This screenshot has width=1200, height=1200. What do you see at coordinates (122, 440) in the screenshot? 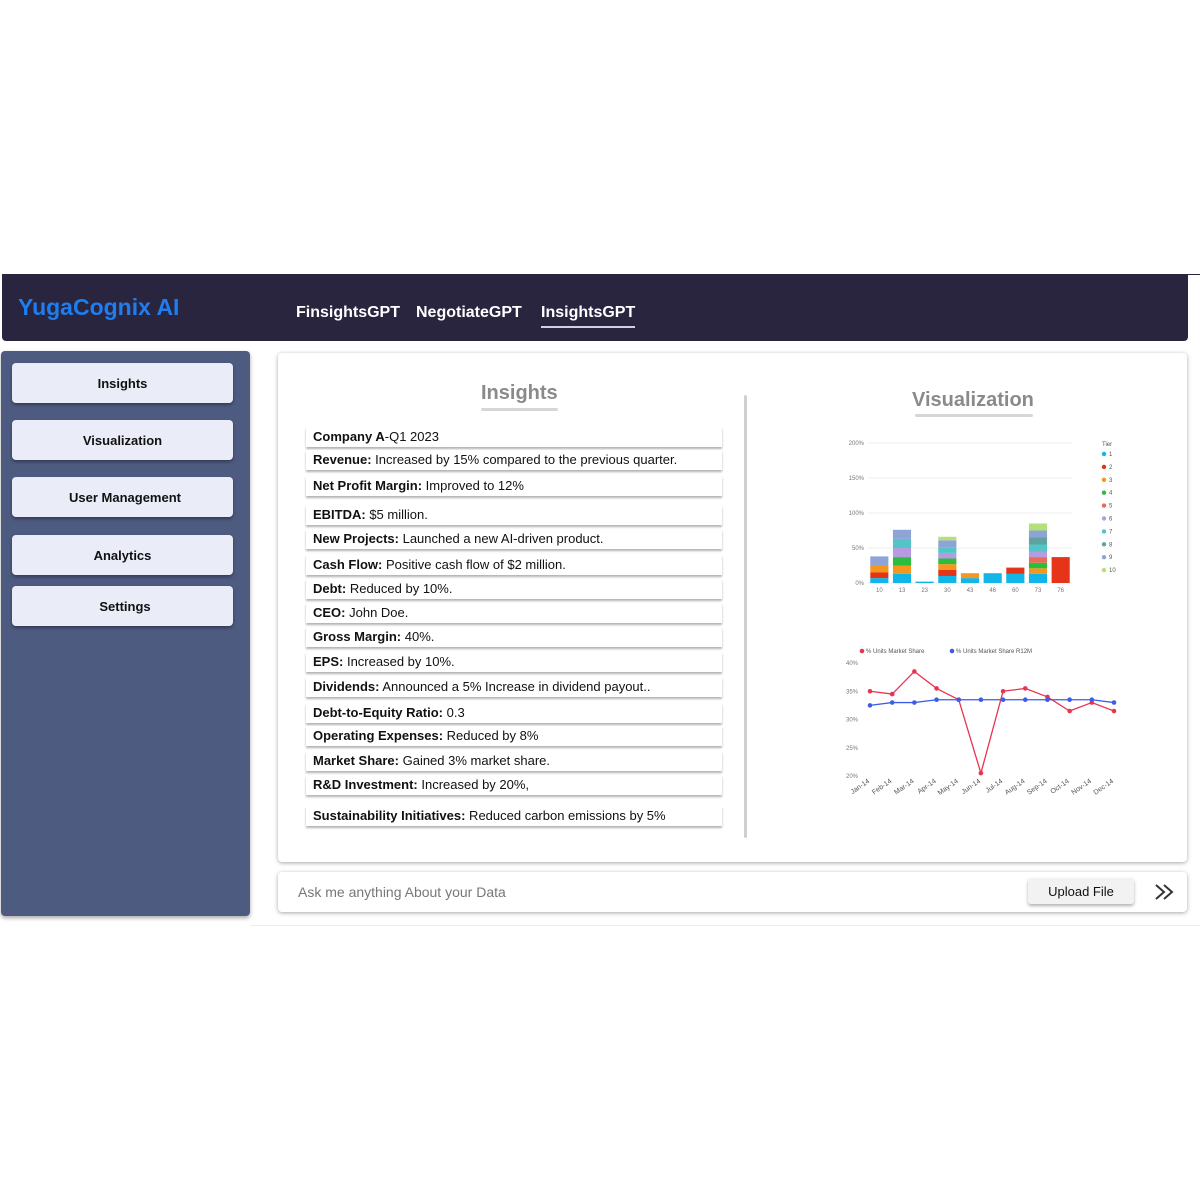
I see `sidebar-item-visualization: Visualization` at bounding box center [122, 440].